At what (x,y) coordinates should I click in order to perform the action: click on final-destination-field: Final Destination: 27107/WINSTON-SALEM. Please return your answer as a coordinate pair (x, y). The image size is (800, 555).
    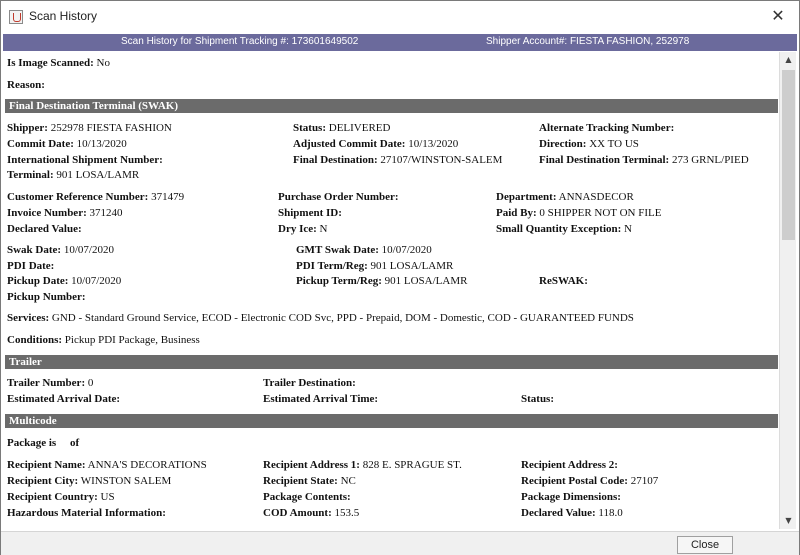
    Looking at the image, I should click on (398, 160).